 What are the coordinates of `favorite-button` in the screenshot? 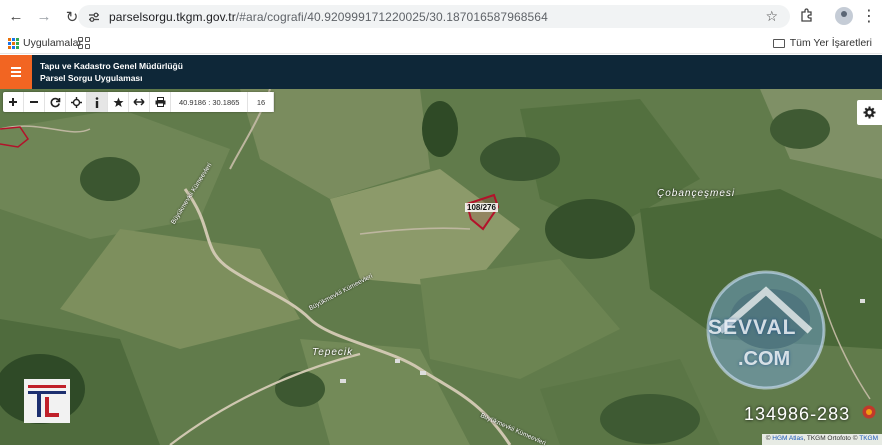 It's located at (118, 102).